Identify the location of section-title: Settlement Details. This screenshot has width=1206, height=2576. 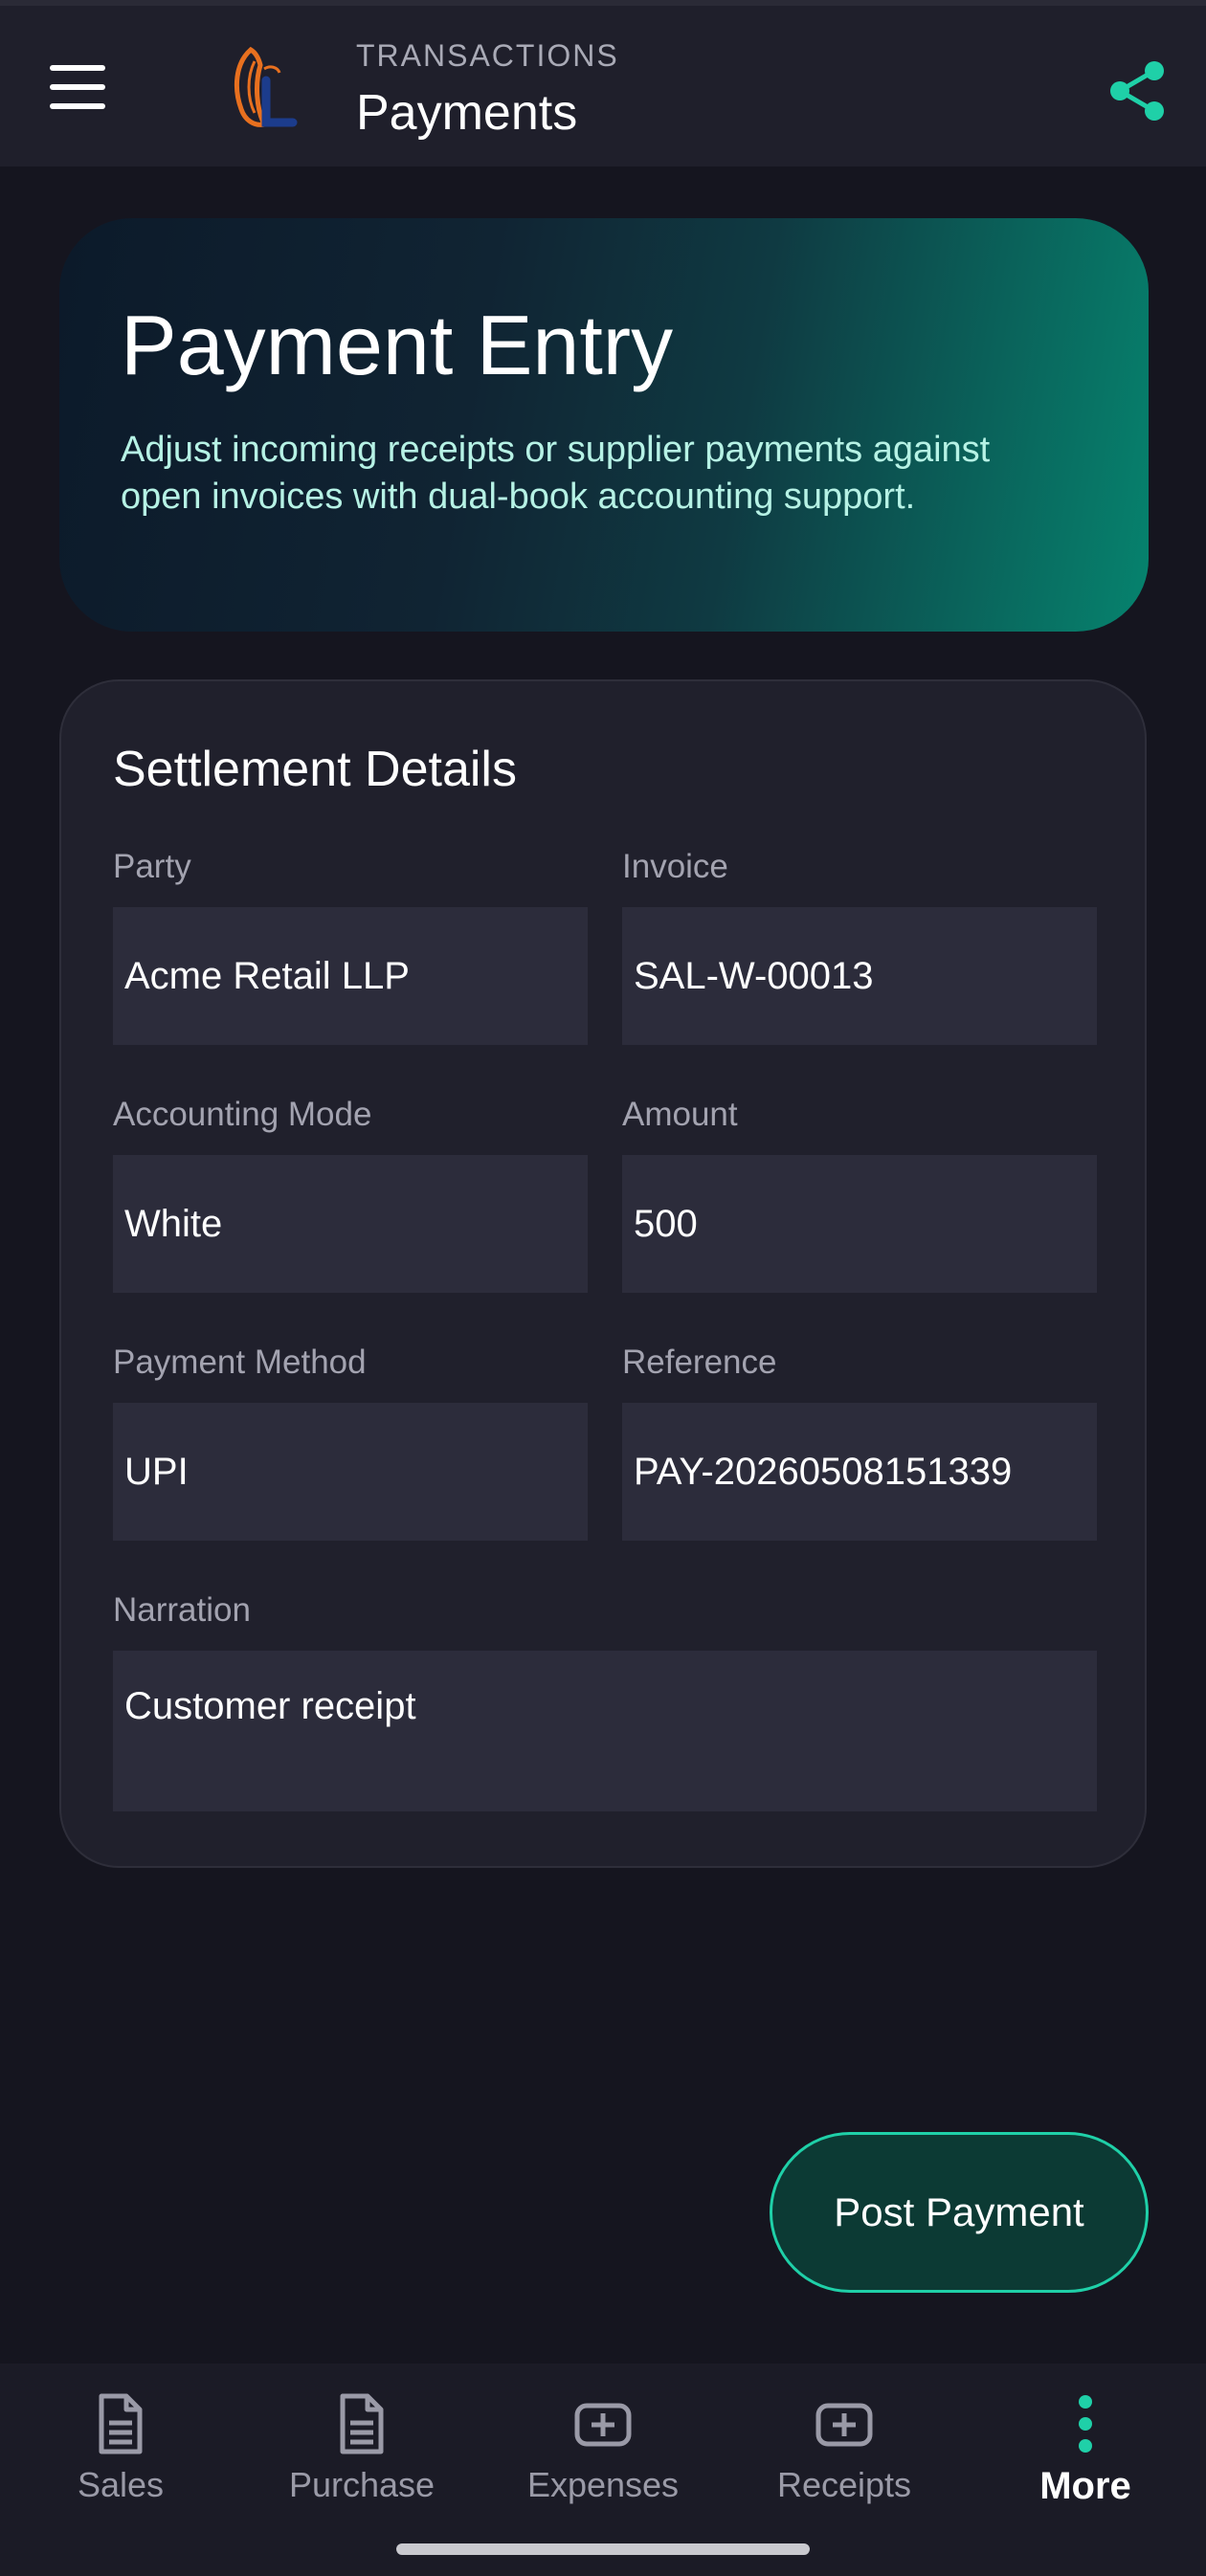
(315, 769).